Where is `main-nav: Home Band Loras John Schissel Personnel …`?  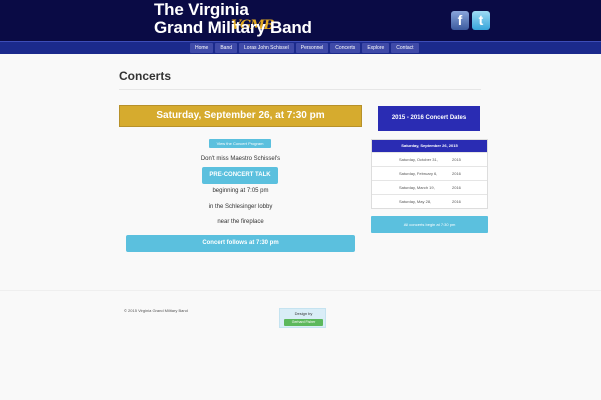 main-nav: Home Band Loras John Schissel Personnel … is located at coordinates (300, 47).